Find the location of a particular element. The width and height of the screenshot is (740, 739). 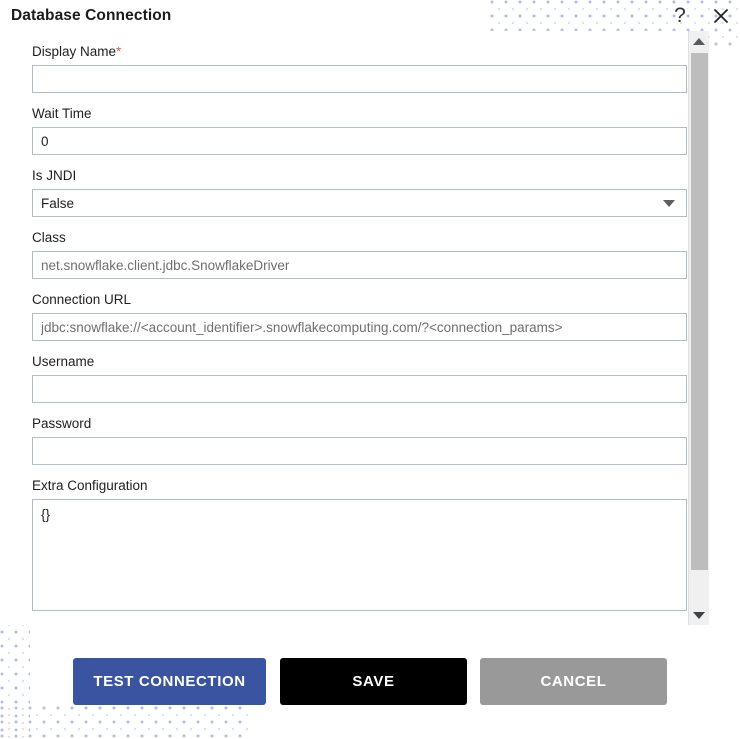

field-wait-time: Wait Time is located at coordinates (359, 124).